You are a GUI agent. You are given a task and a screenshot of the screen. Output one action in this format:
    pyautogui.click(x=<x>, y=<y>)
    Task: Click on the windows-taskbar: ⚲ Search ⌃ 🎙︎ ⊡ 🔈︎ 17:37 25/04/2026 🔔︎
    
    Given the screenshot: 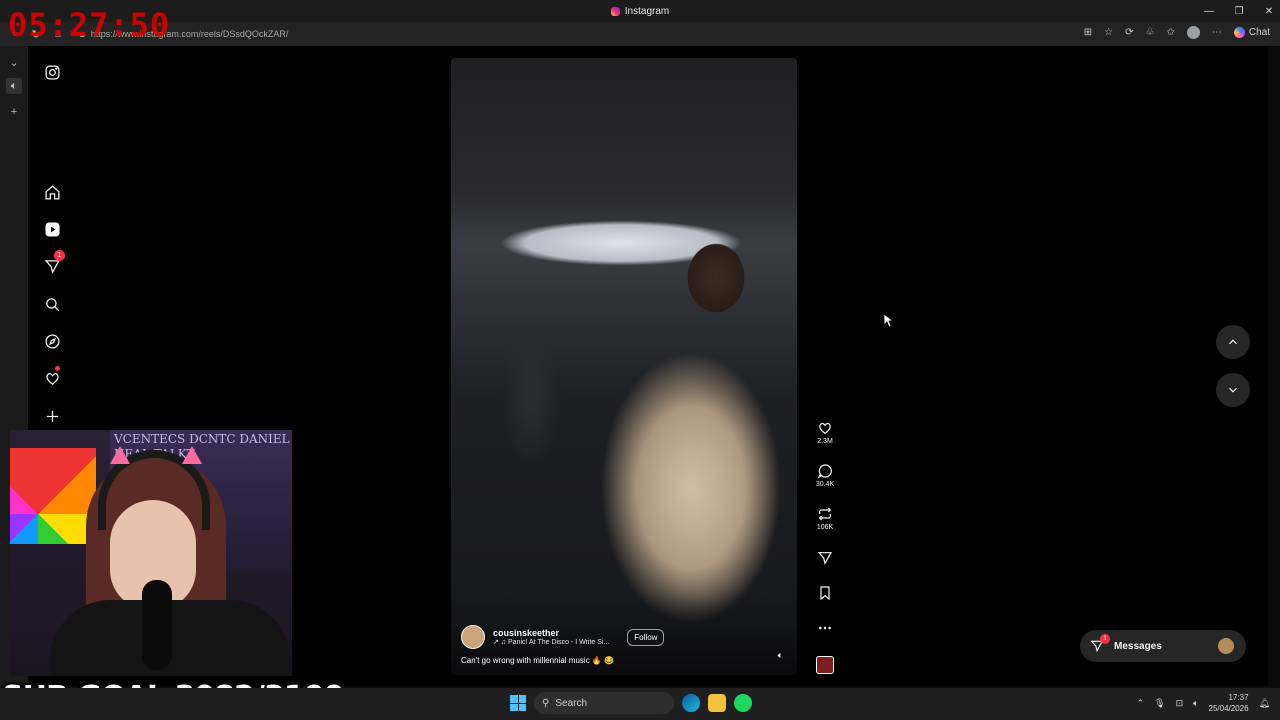 What is the action you would take?
    pyautogui.click(x=640, y=704)
    